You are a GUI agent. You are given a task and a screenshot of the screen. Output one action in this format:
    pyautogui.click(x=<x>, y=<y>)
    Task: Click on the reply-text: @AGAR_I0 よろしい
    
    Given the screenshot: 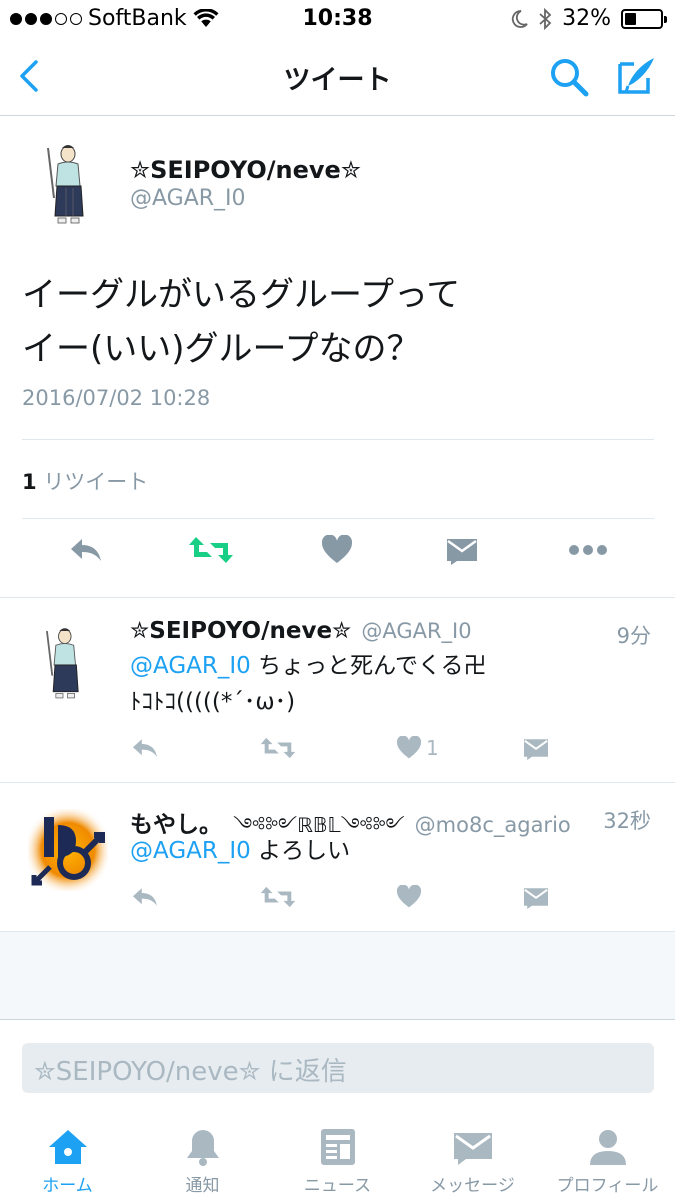 What is the action you would take?
    pyautogui.click(x=390, y=851)
    